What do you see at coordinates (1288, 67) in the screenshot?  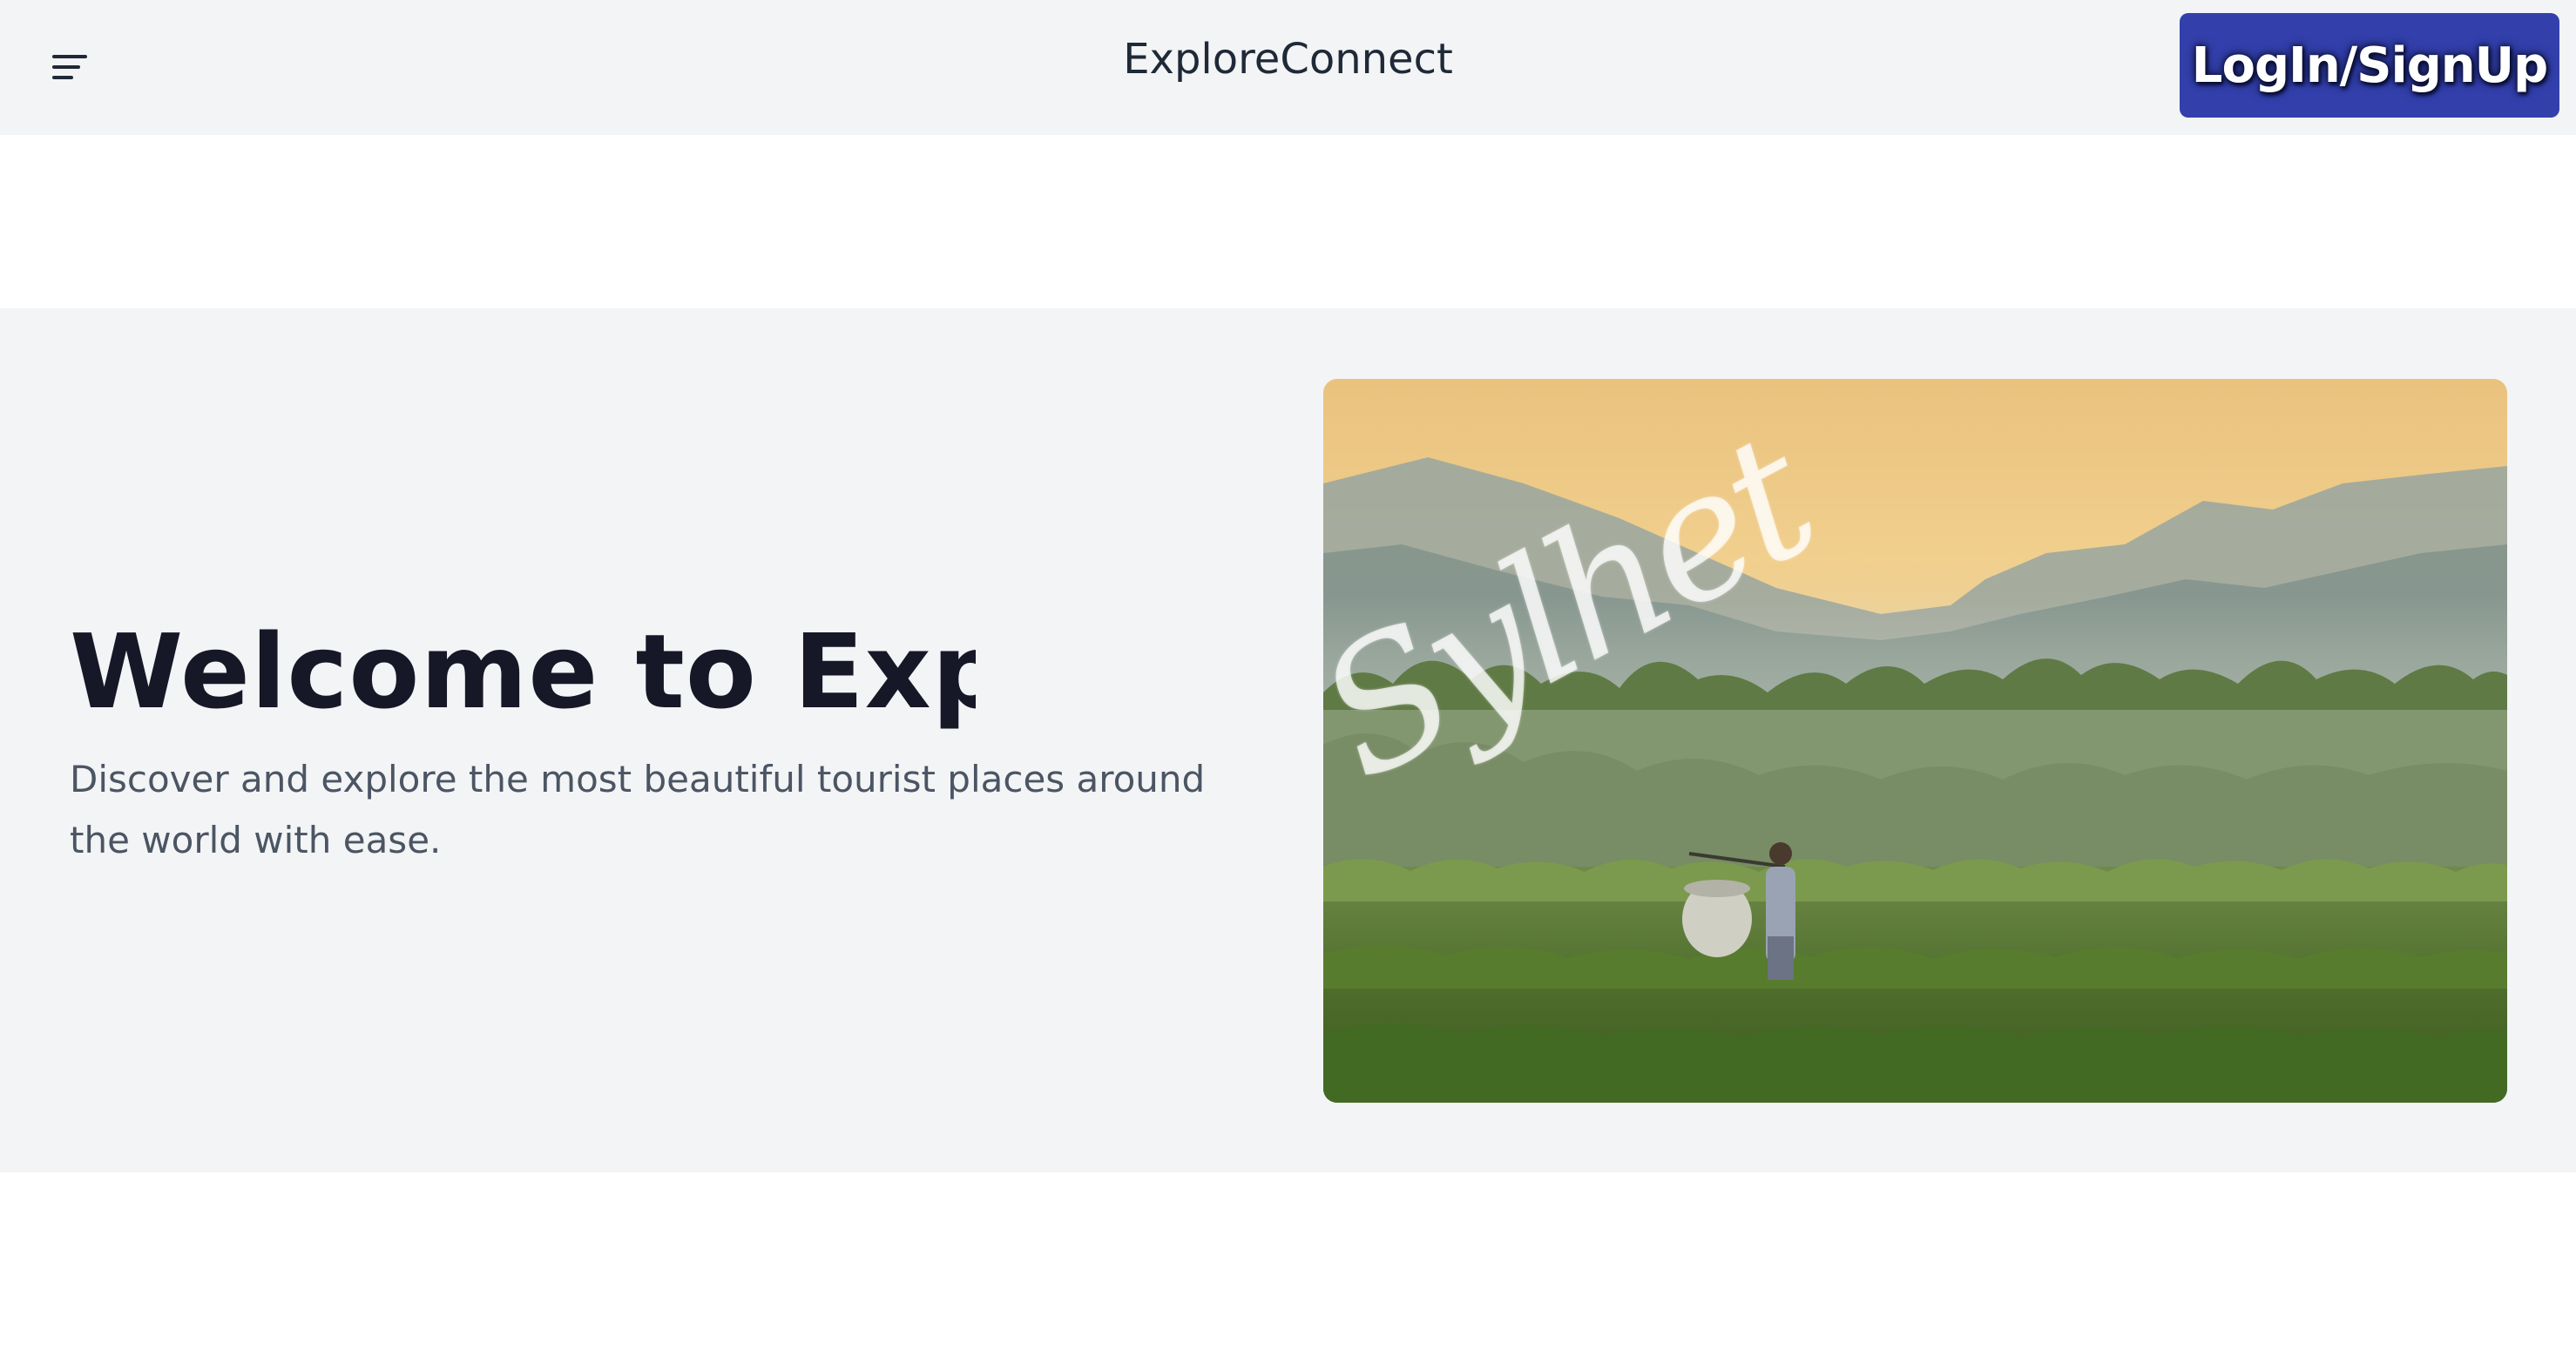 I see `navbar: ExploreConnect LogIn/SignUp` at bounding box center [1288, 67].